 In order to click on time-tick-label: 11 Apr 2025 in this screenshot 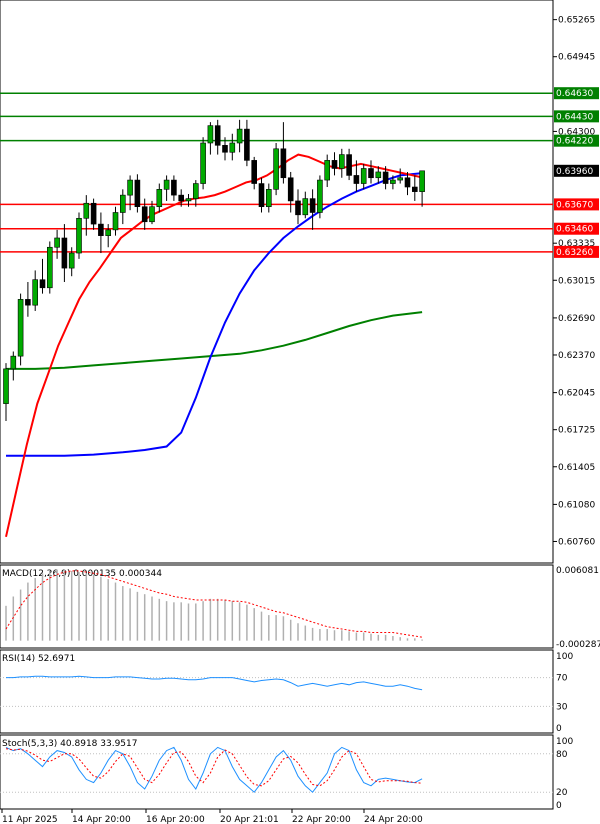, I will do `click(30, 819)`.